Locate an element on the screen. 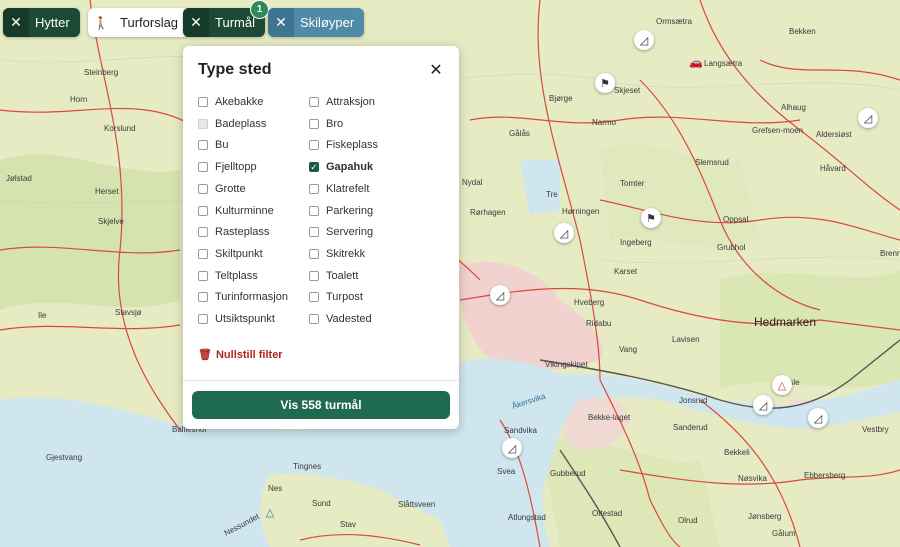  reset-filter-button: 🗑 Nullstill filter is located at coordinates (240, 355).